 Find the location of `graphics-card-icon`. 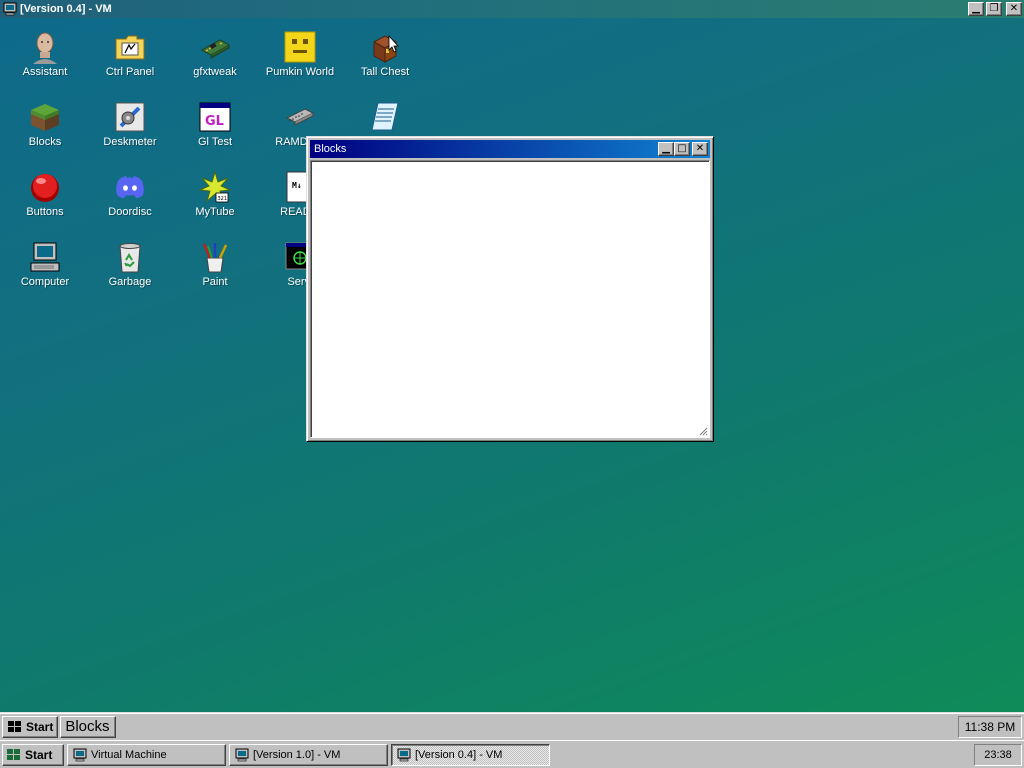

graphics-card-icon is located at coordinates (215, 49).